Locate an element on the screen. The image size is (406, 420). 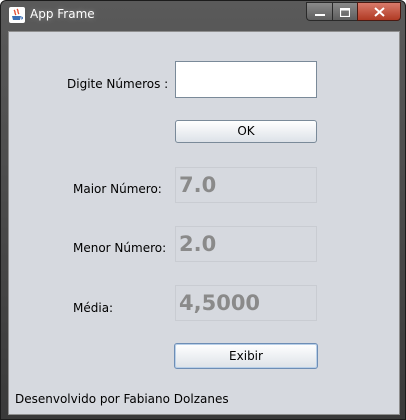
minimize-button is located at coordinates (319, 11).